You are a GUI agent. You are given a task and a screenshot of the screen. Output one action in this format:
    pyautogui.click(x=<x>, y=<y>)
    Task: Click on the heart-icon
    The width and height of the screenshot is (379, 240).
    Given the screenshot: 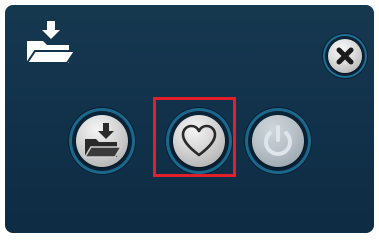 What is the action you would take?
    pyautogui.click(x=199, y=141)
    